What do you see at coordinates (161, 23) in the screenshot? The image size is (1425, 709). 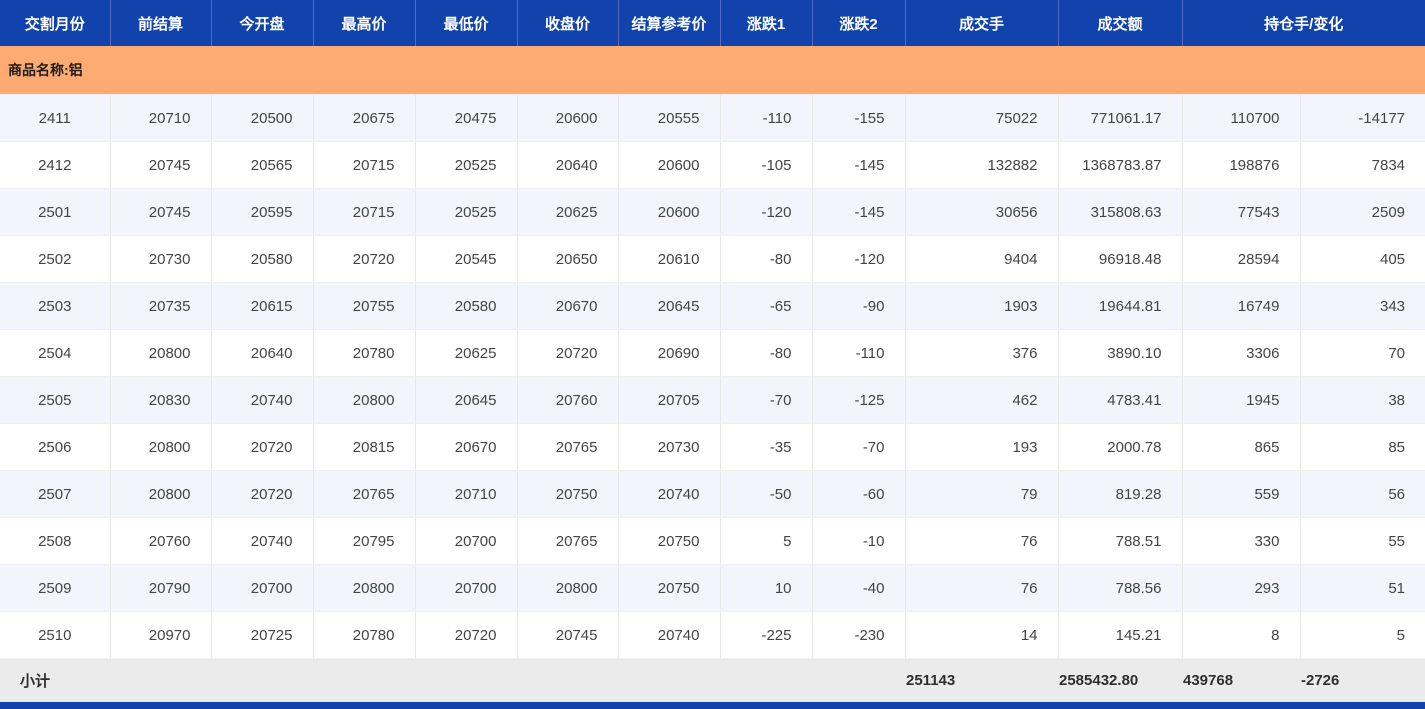 I see `column-header-prev-settlement: 前结算` at bounding box center [161, 23].